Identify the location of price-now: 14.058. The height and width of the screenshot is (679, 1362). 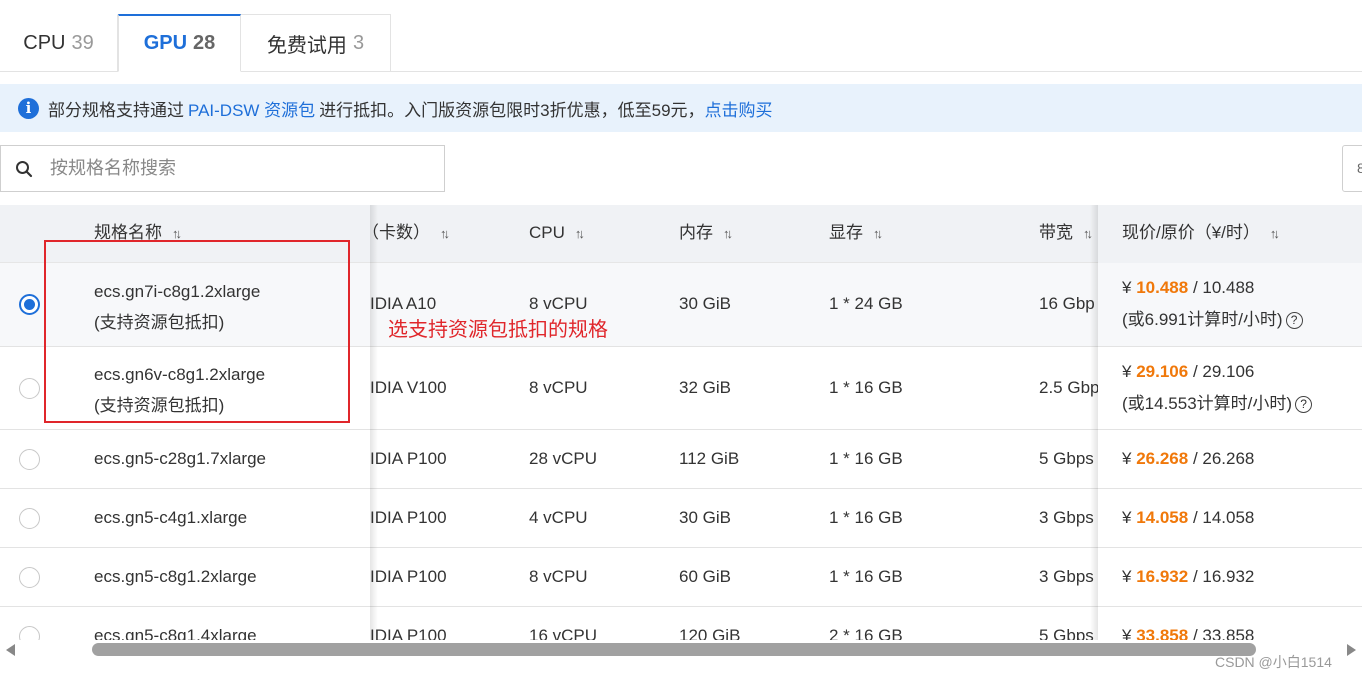
(1162, 517).